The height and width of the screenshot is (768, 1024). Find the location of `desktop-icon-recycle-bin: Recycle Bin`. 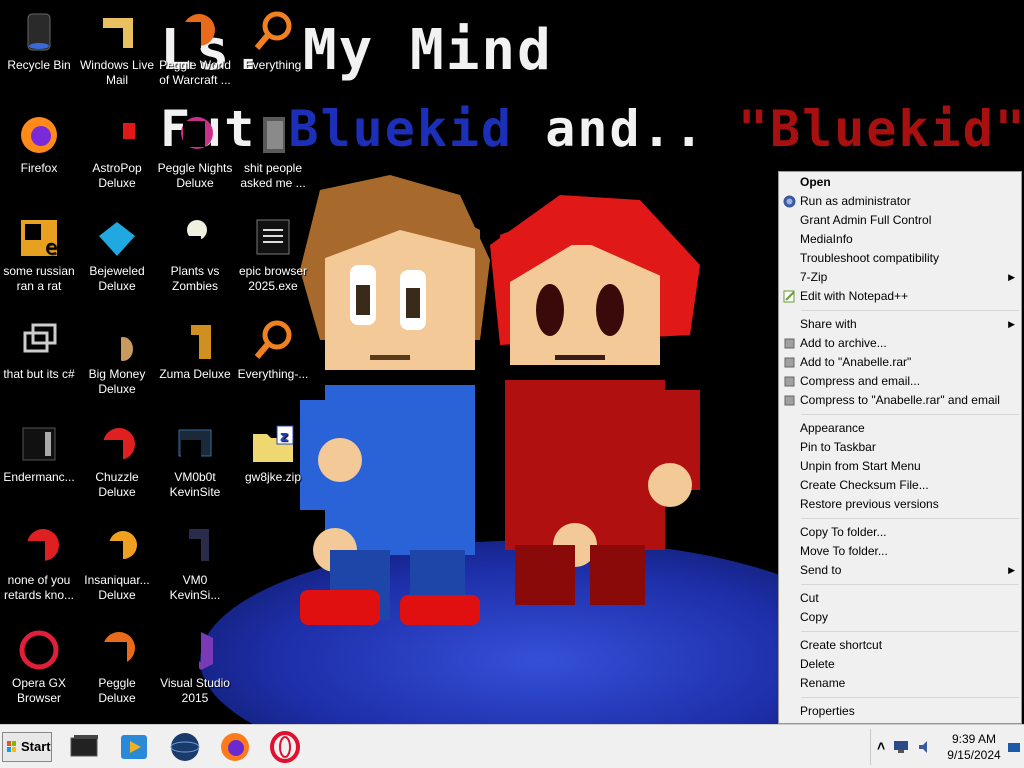

desktop-icon-recycle-bin: Recycle Bin is located at coordinates (39, 40).